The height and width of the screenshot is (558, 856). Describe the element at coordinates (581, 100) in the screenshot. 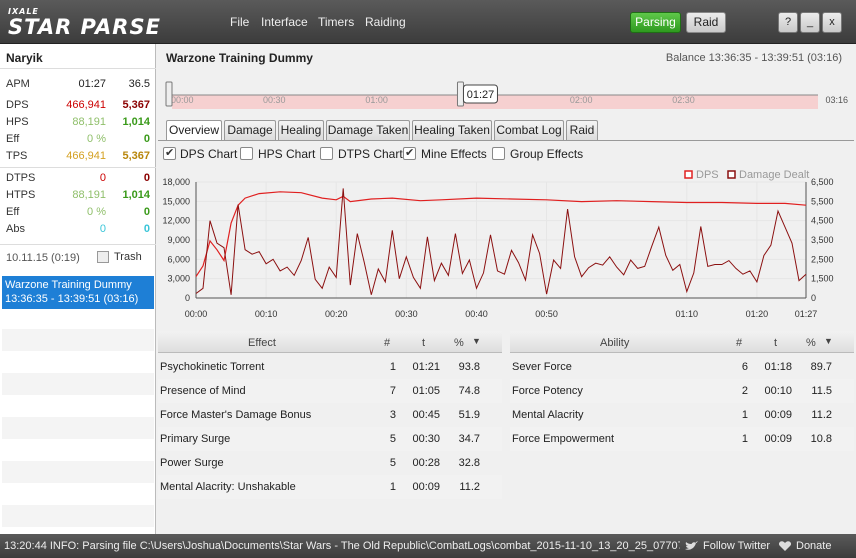

I see `timeline-tick-label: 02:00` at that location.